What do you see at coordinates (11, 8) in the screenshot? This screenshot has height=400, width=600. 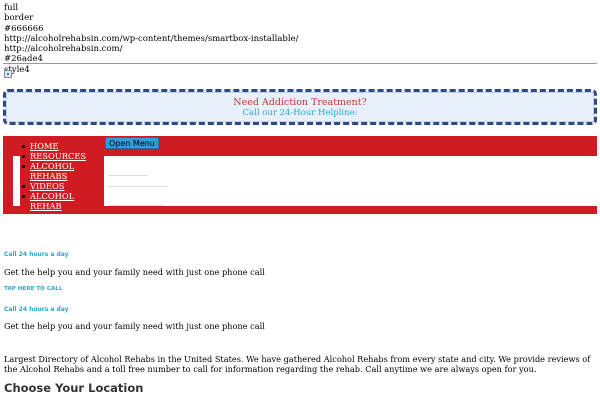 I see `debug-line: full` at bounding box center [11, 8].